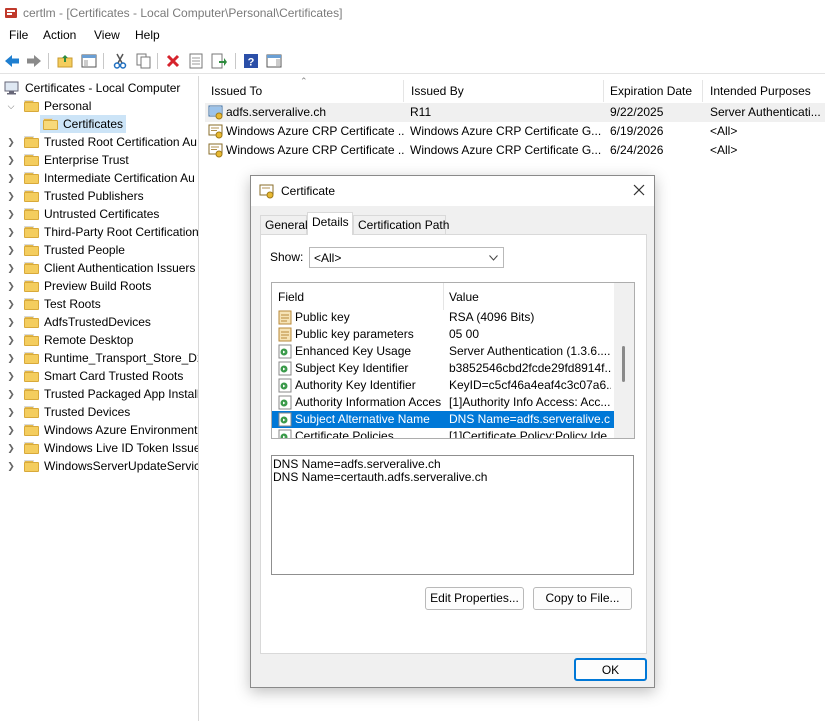 Image resolution: width=825 pixels, height=721 pixels. I want to click on show-hide-tree-icon, so click(89, 61).